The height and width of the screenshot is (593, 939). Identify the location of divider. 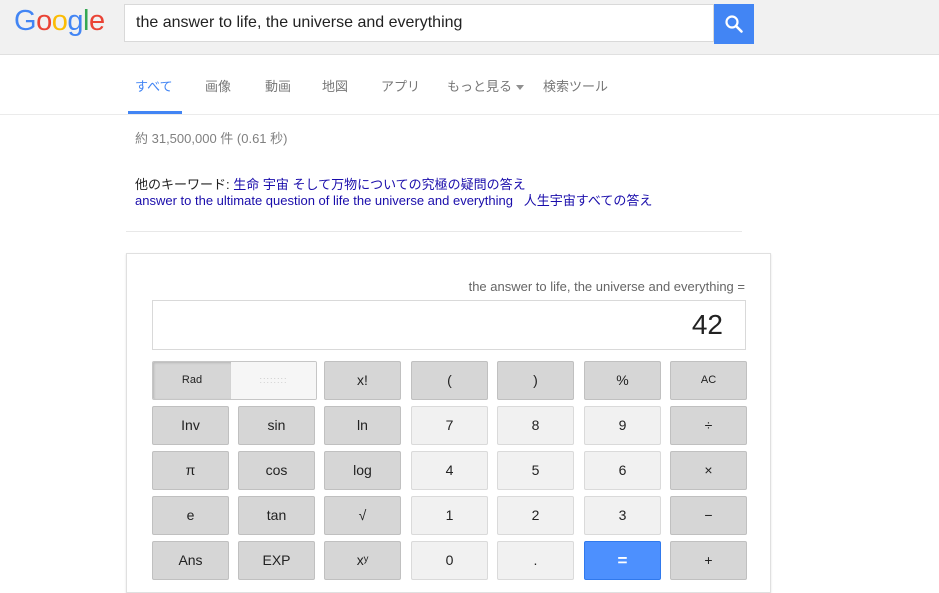
(434, 231).